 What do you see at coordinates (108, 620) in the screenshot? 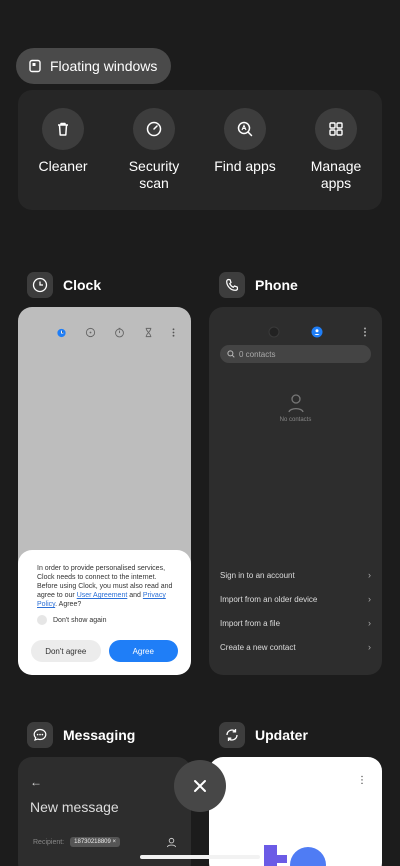
I see `dont-show-again-checkbox: Don't show again` at bounding box center [108, 620].